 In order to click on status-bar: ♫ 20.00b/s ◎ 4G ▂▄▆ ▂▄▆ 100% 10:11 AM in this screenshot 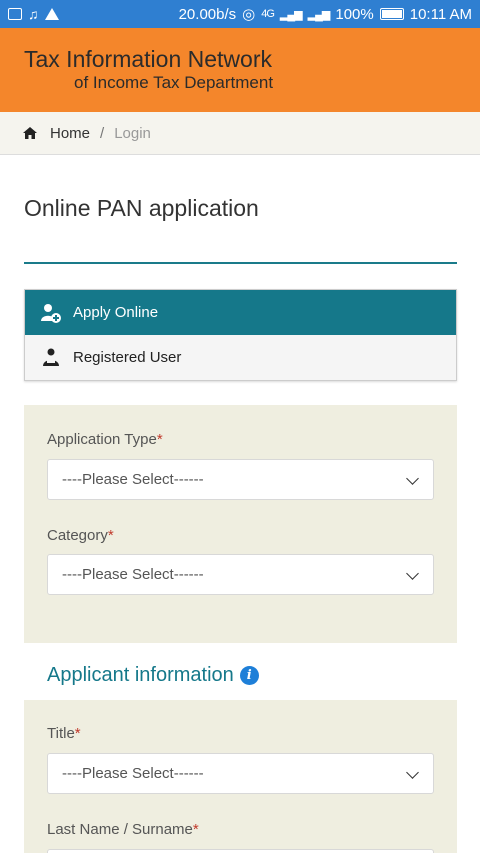, I will do `click(240, 14)`.